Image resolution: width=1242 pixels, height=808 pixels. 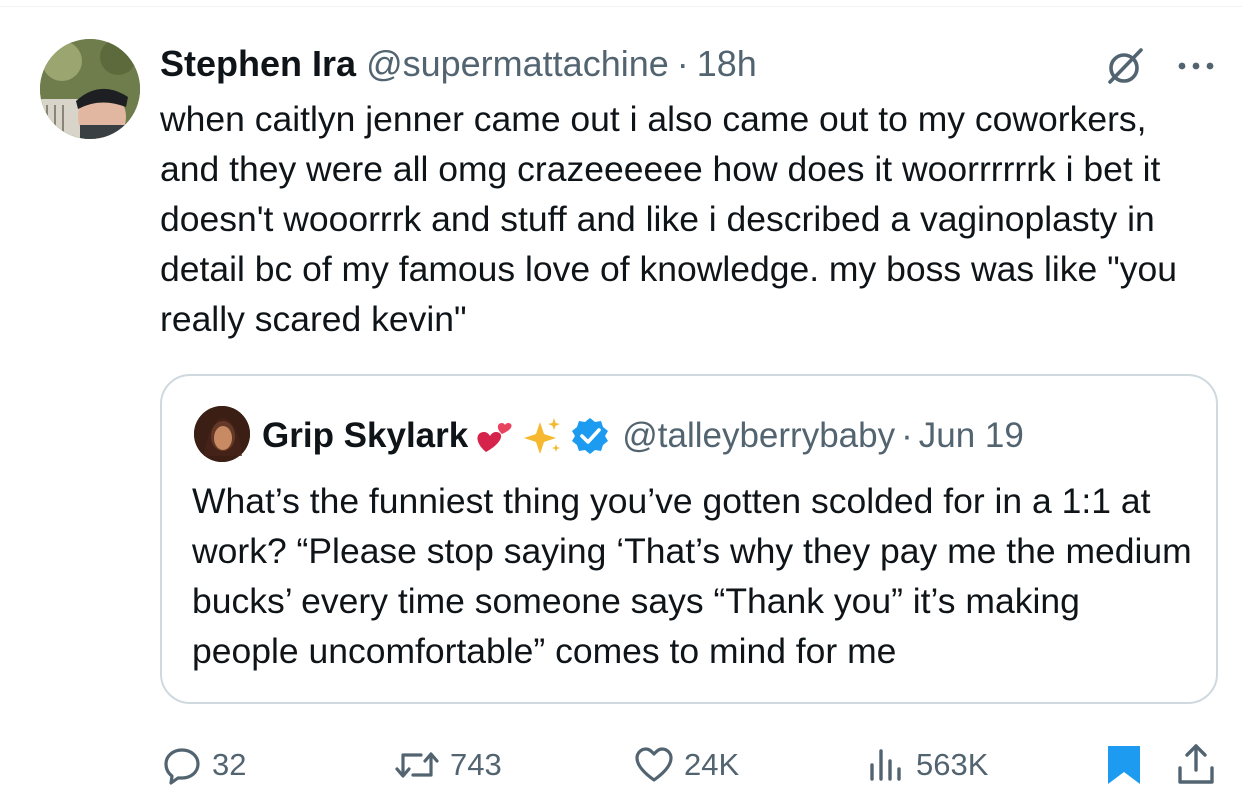 What do you see at coordinates (229, 764) in the screenshot?
I see `reply-count: 32` at bounding box center [229, 764].